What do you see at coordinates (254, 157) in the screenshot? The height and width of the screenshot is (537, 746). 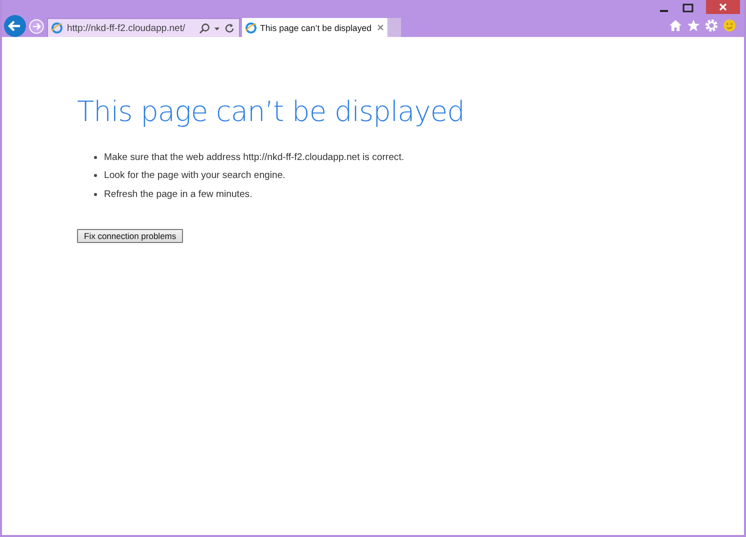 I see `tip-text: Make sure that the web address http://nkd-ff-f2.cloudapp.net is correct.` at bounding box center [254, 157].